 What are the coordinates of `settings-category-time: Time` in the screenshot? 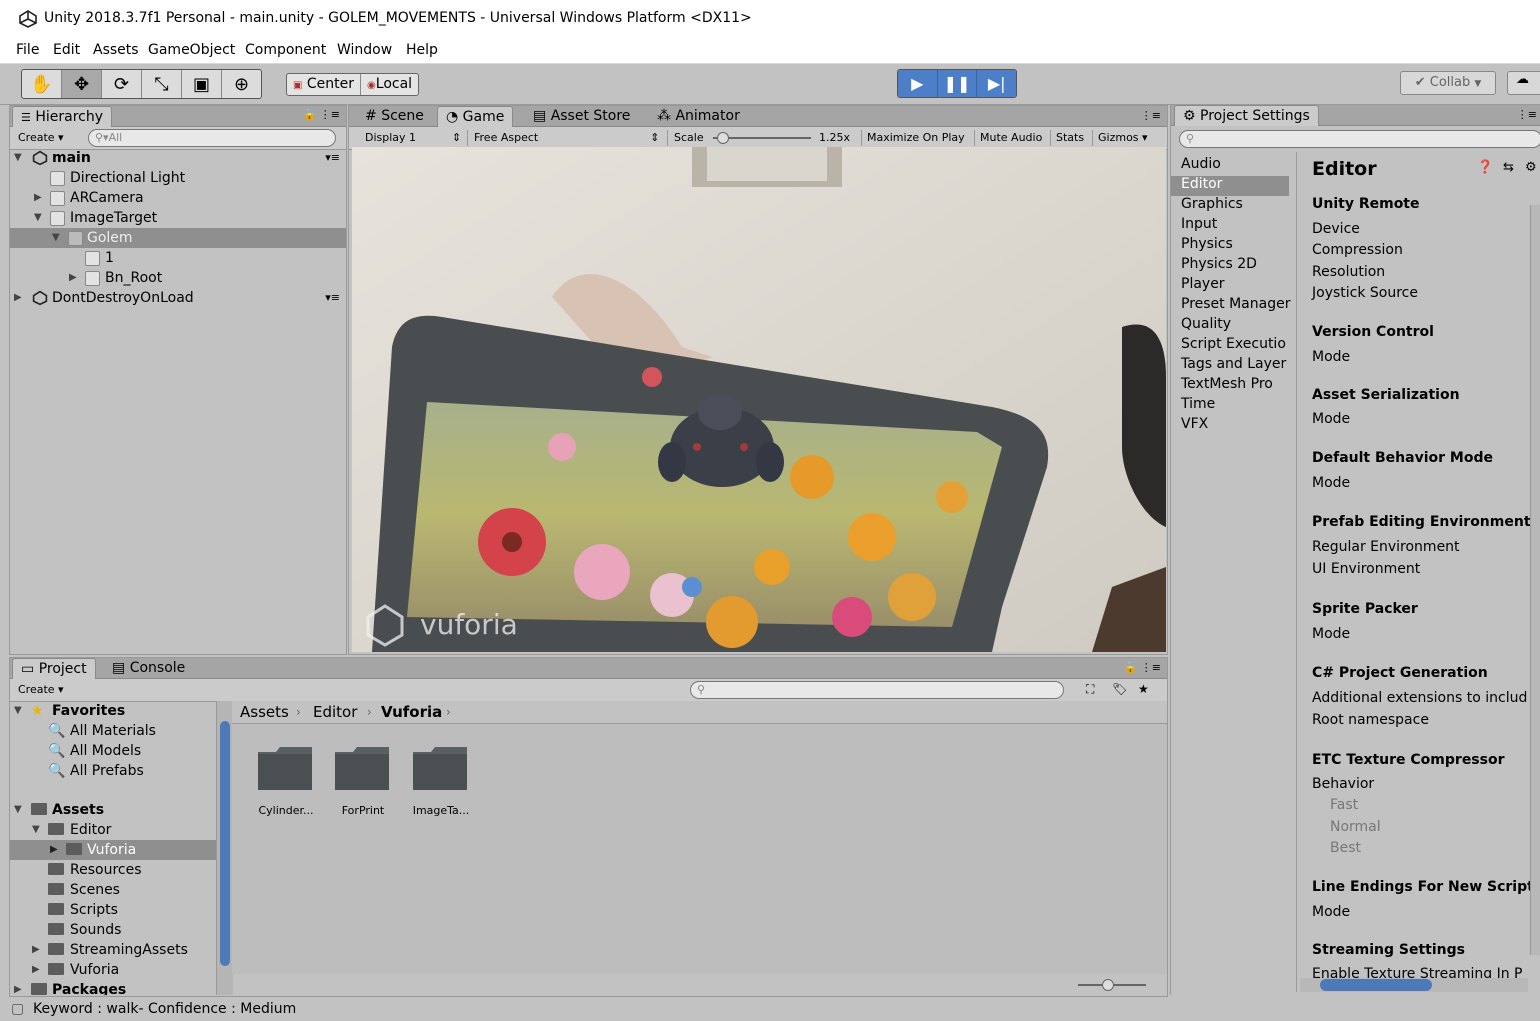 It's located at (1198, 404).